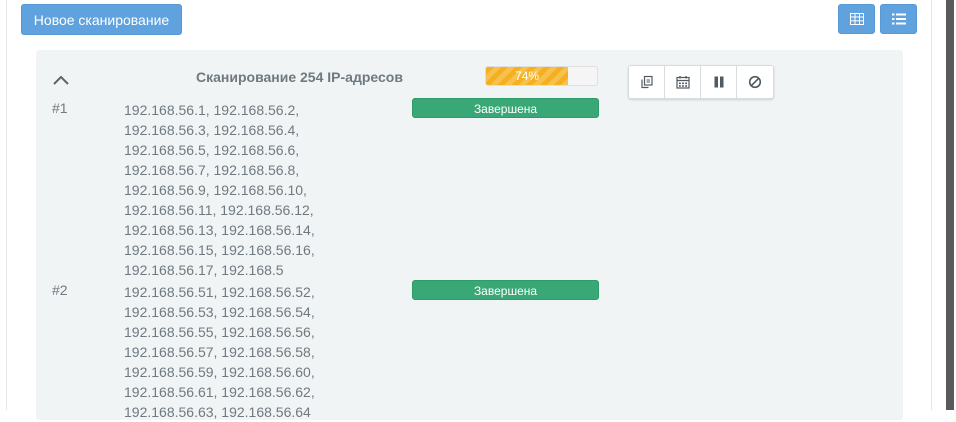 Image resolution: width=956 pixels, height=422 pixels. I want to click on schedule-button, so click(683, 82).